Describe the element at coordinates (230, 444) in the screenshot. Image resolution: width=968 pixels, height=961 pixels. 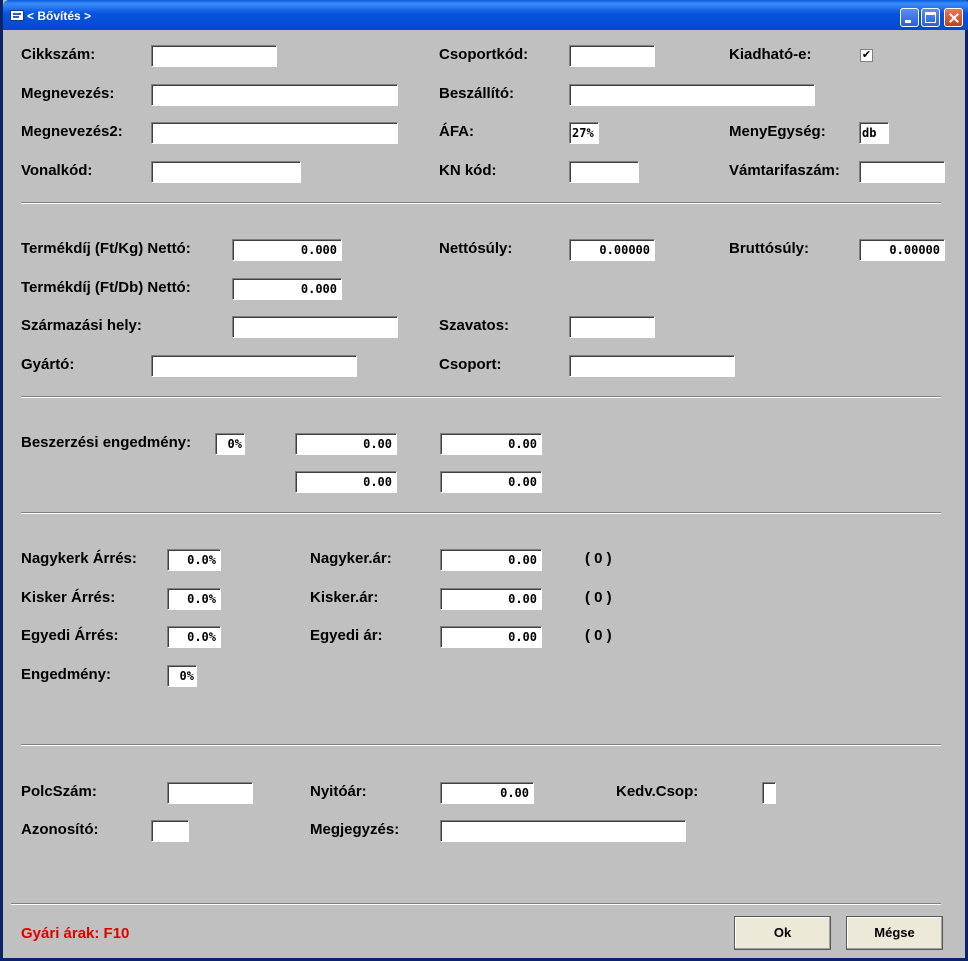
I see `beszerzesi-engedmeny-pct-field: 0%` at that location.